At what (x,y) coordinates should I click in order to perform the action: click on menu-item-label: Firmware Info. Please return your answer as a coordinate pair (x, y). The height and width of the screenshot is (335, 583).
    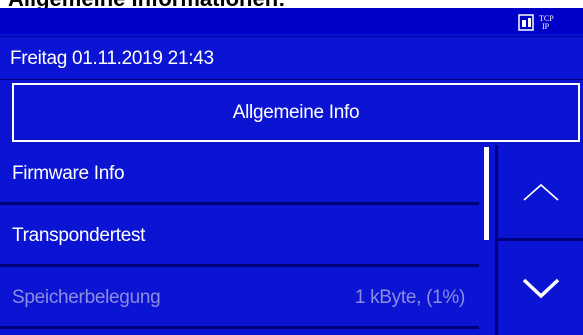
    Looking at the image, I should click on (68, 173).